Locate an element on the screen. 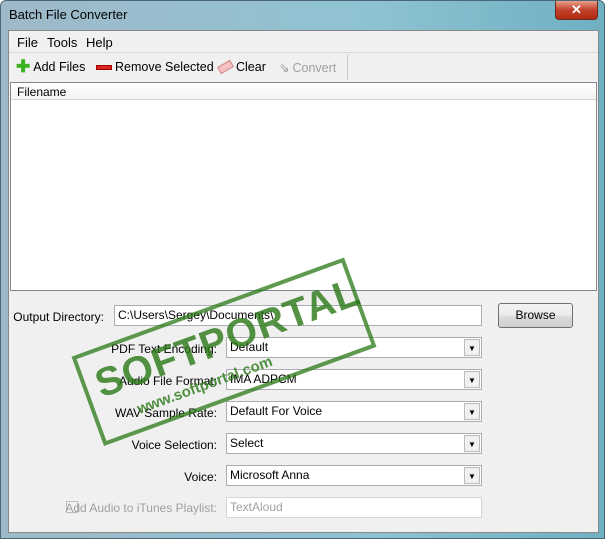  pdf-encoding-value: Default is located at coordinates (249, 347).